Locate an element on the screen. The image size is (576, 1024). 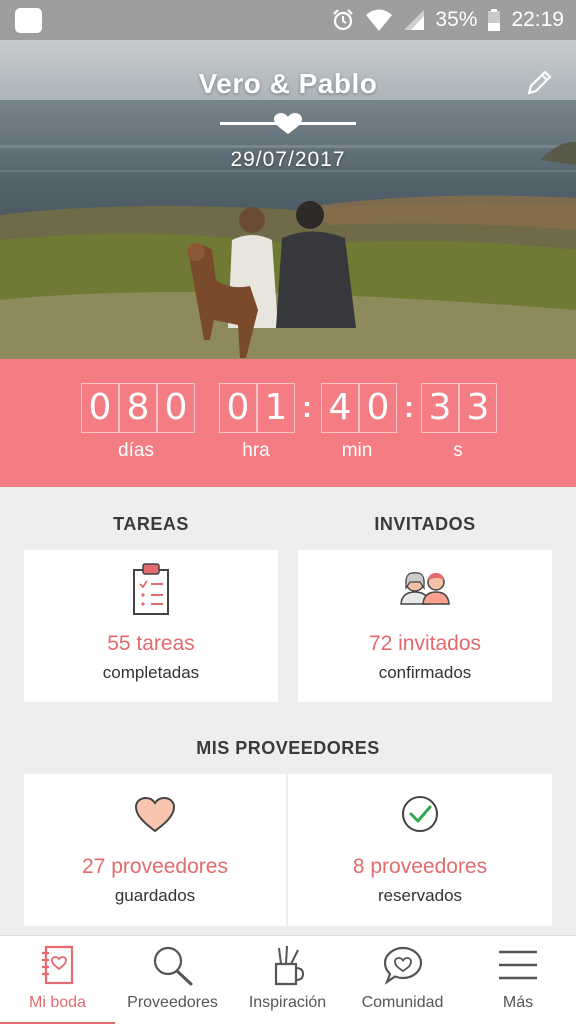
tasks-card: 55 tareas completadas is located at coordinates (151, 626).